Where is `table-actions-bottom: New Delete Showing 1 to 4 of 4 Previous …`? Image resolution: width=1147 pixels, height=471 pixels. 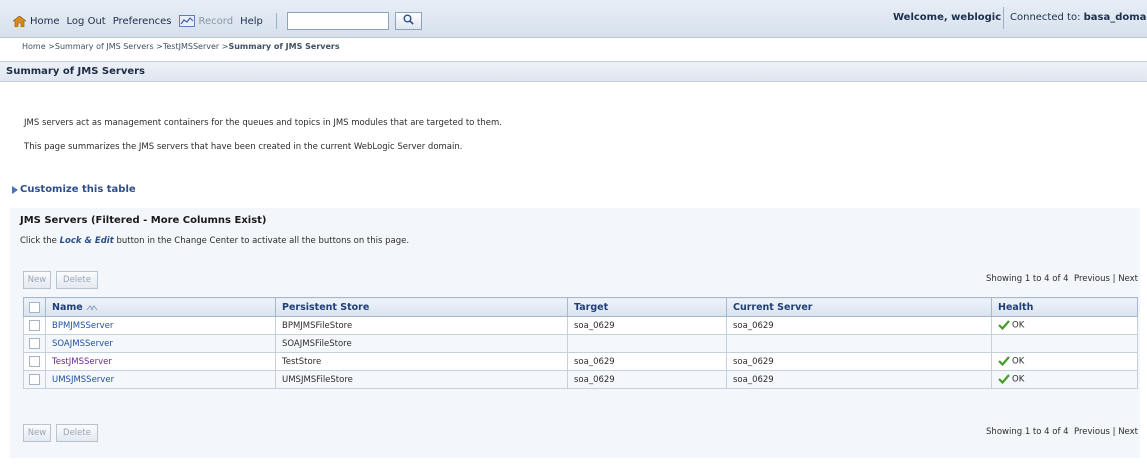 table-actions-bottom: New Delete Showing 1 to 4 of 4 Previous … is located at coordinates (580, 433).